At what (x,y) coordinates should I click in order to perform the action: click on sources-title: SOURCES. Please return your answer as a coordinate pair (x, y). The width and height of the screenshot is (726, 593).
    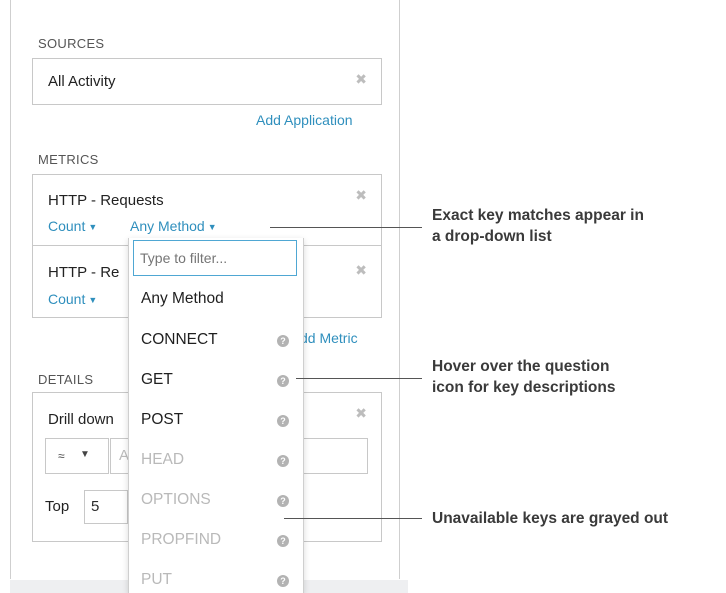
    Looking at the image, I should click on (71, 43).